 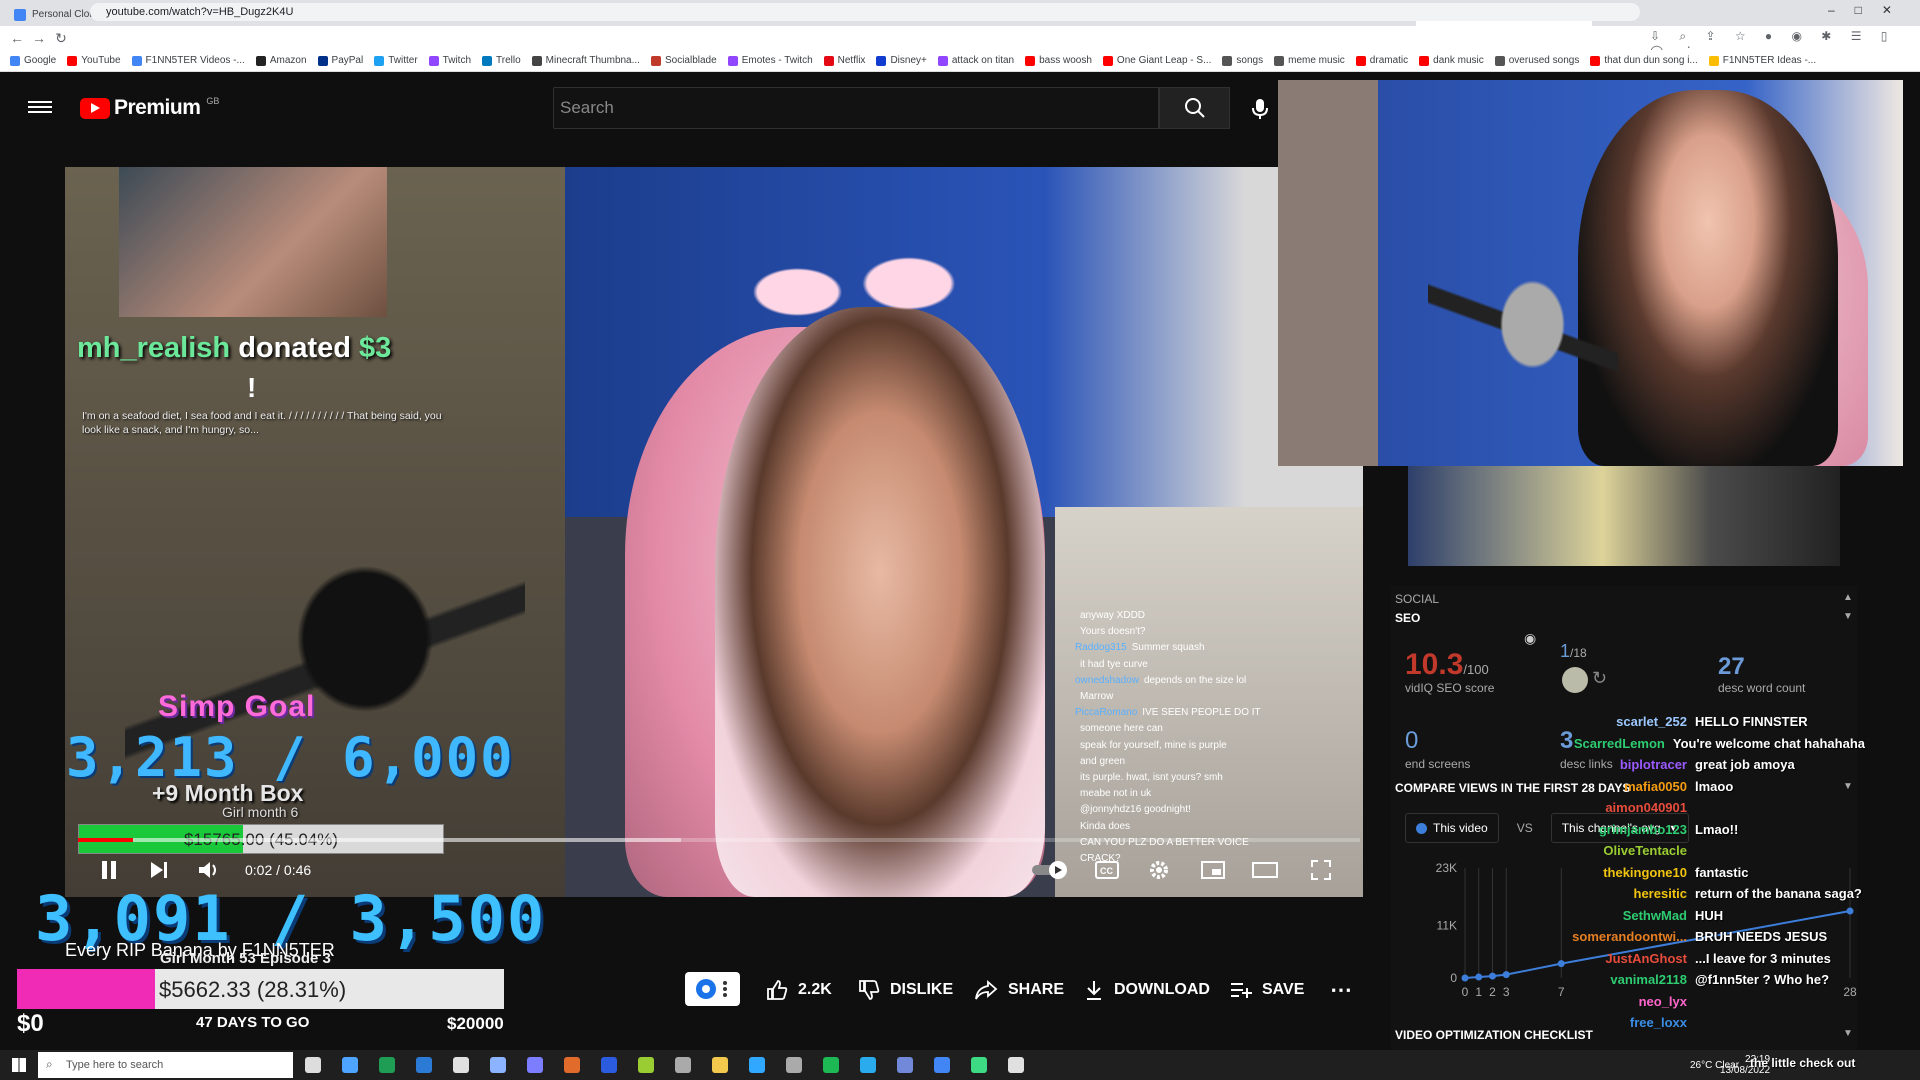 What do you see at coordinates (1194, 108) in the screenshot?
I see `search-button` at bounding box center [1194, 108].